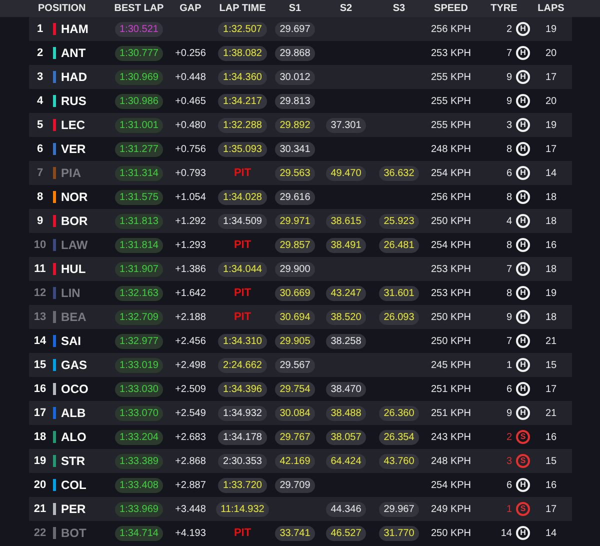  Describe the element at coordinates (139, 317) in the screenshot. I see `best-lap-time: 1:32.709` at that location.